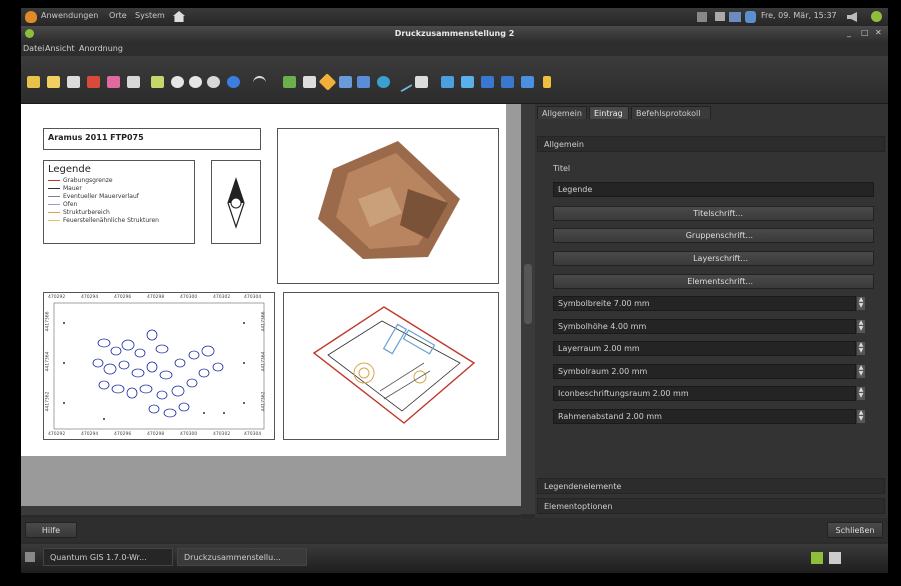 This screenshot has height=586, width=901. What do you see at coordinates (150, 15) in the screenshot?
I see `menu-system: System` at bounding box center [150, 15].